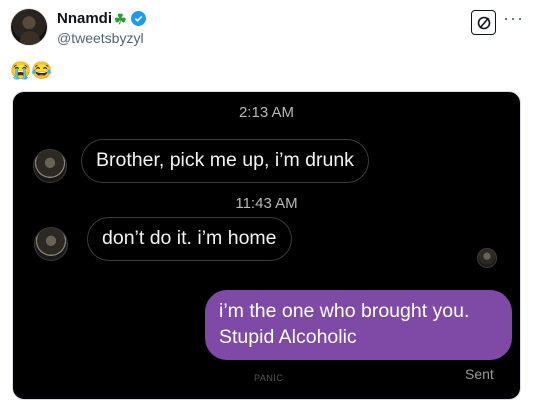 Image resolution: width=533 pixels, height=406 pixels. What do you see at coordinates (31, 70) in the screenshot?
I see `tweet-text: 😭😂` at bounding box center [31, 70].